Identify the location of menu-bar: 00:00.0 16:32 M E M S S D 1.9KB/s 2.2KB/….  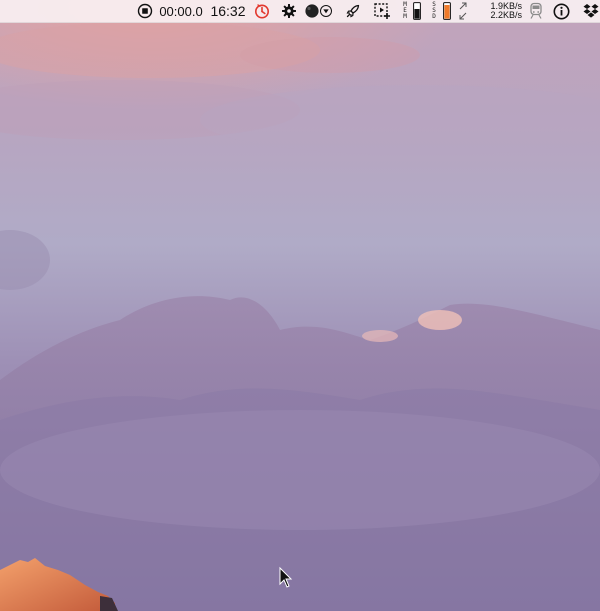
(300, 11).